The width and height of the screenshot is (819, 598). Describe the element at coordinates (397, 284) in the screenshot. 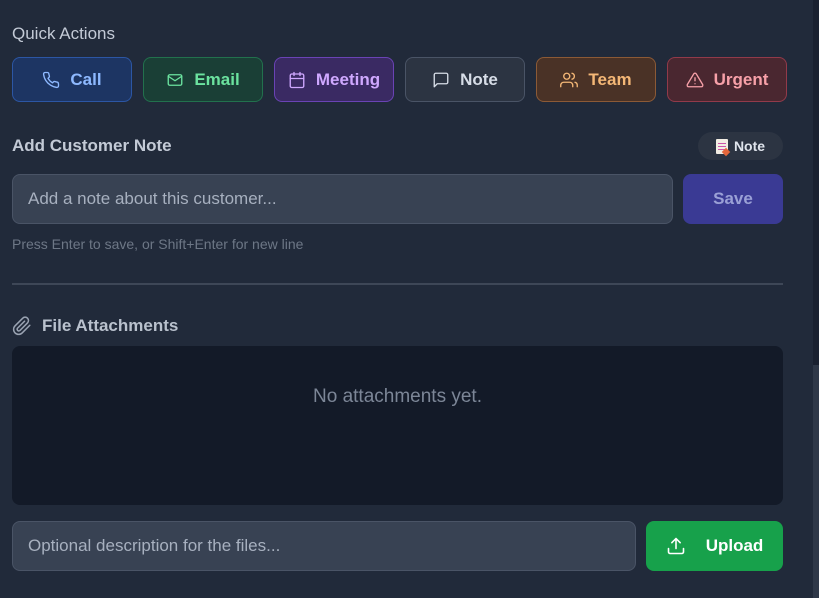

I see `section-divider` at that location.